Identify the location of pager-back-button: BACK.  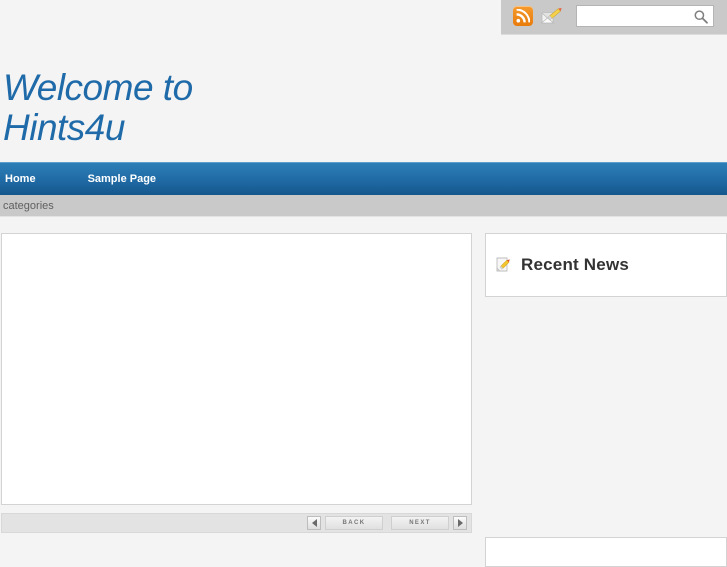
(354, 523).